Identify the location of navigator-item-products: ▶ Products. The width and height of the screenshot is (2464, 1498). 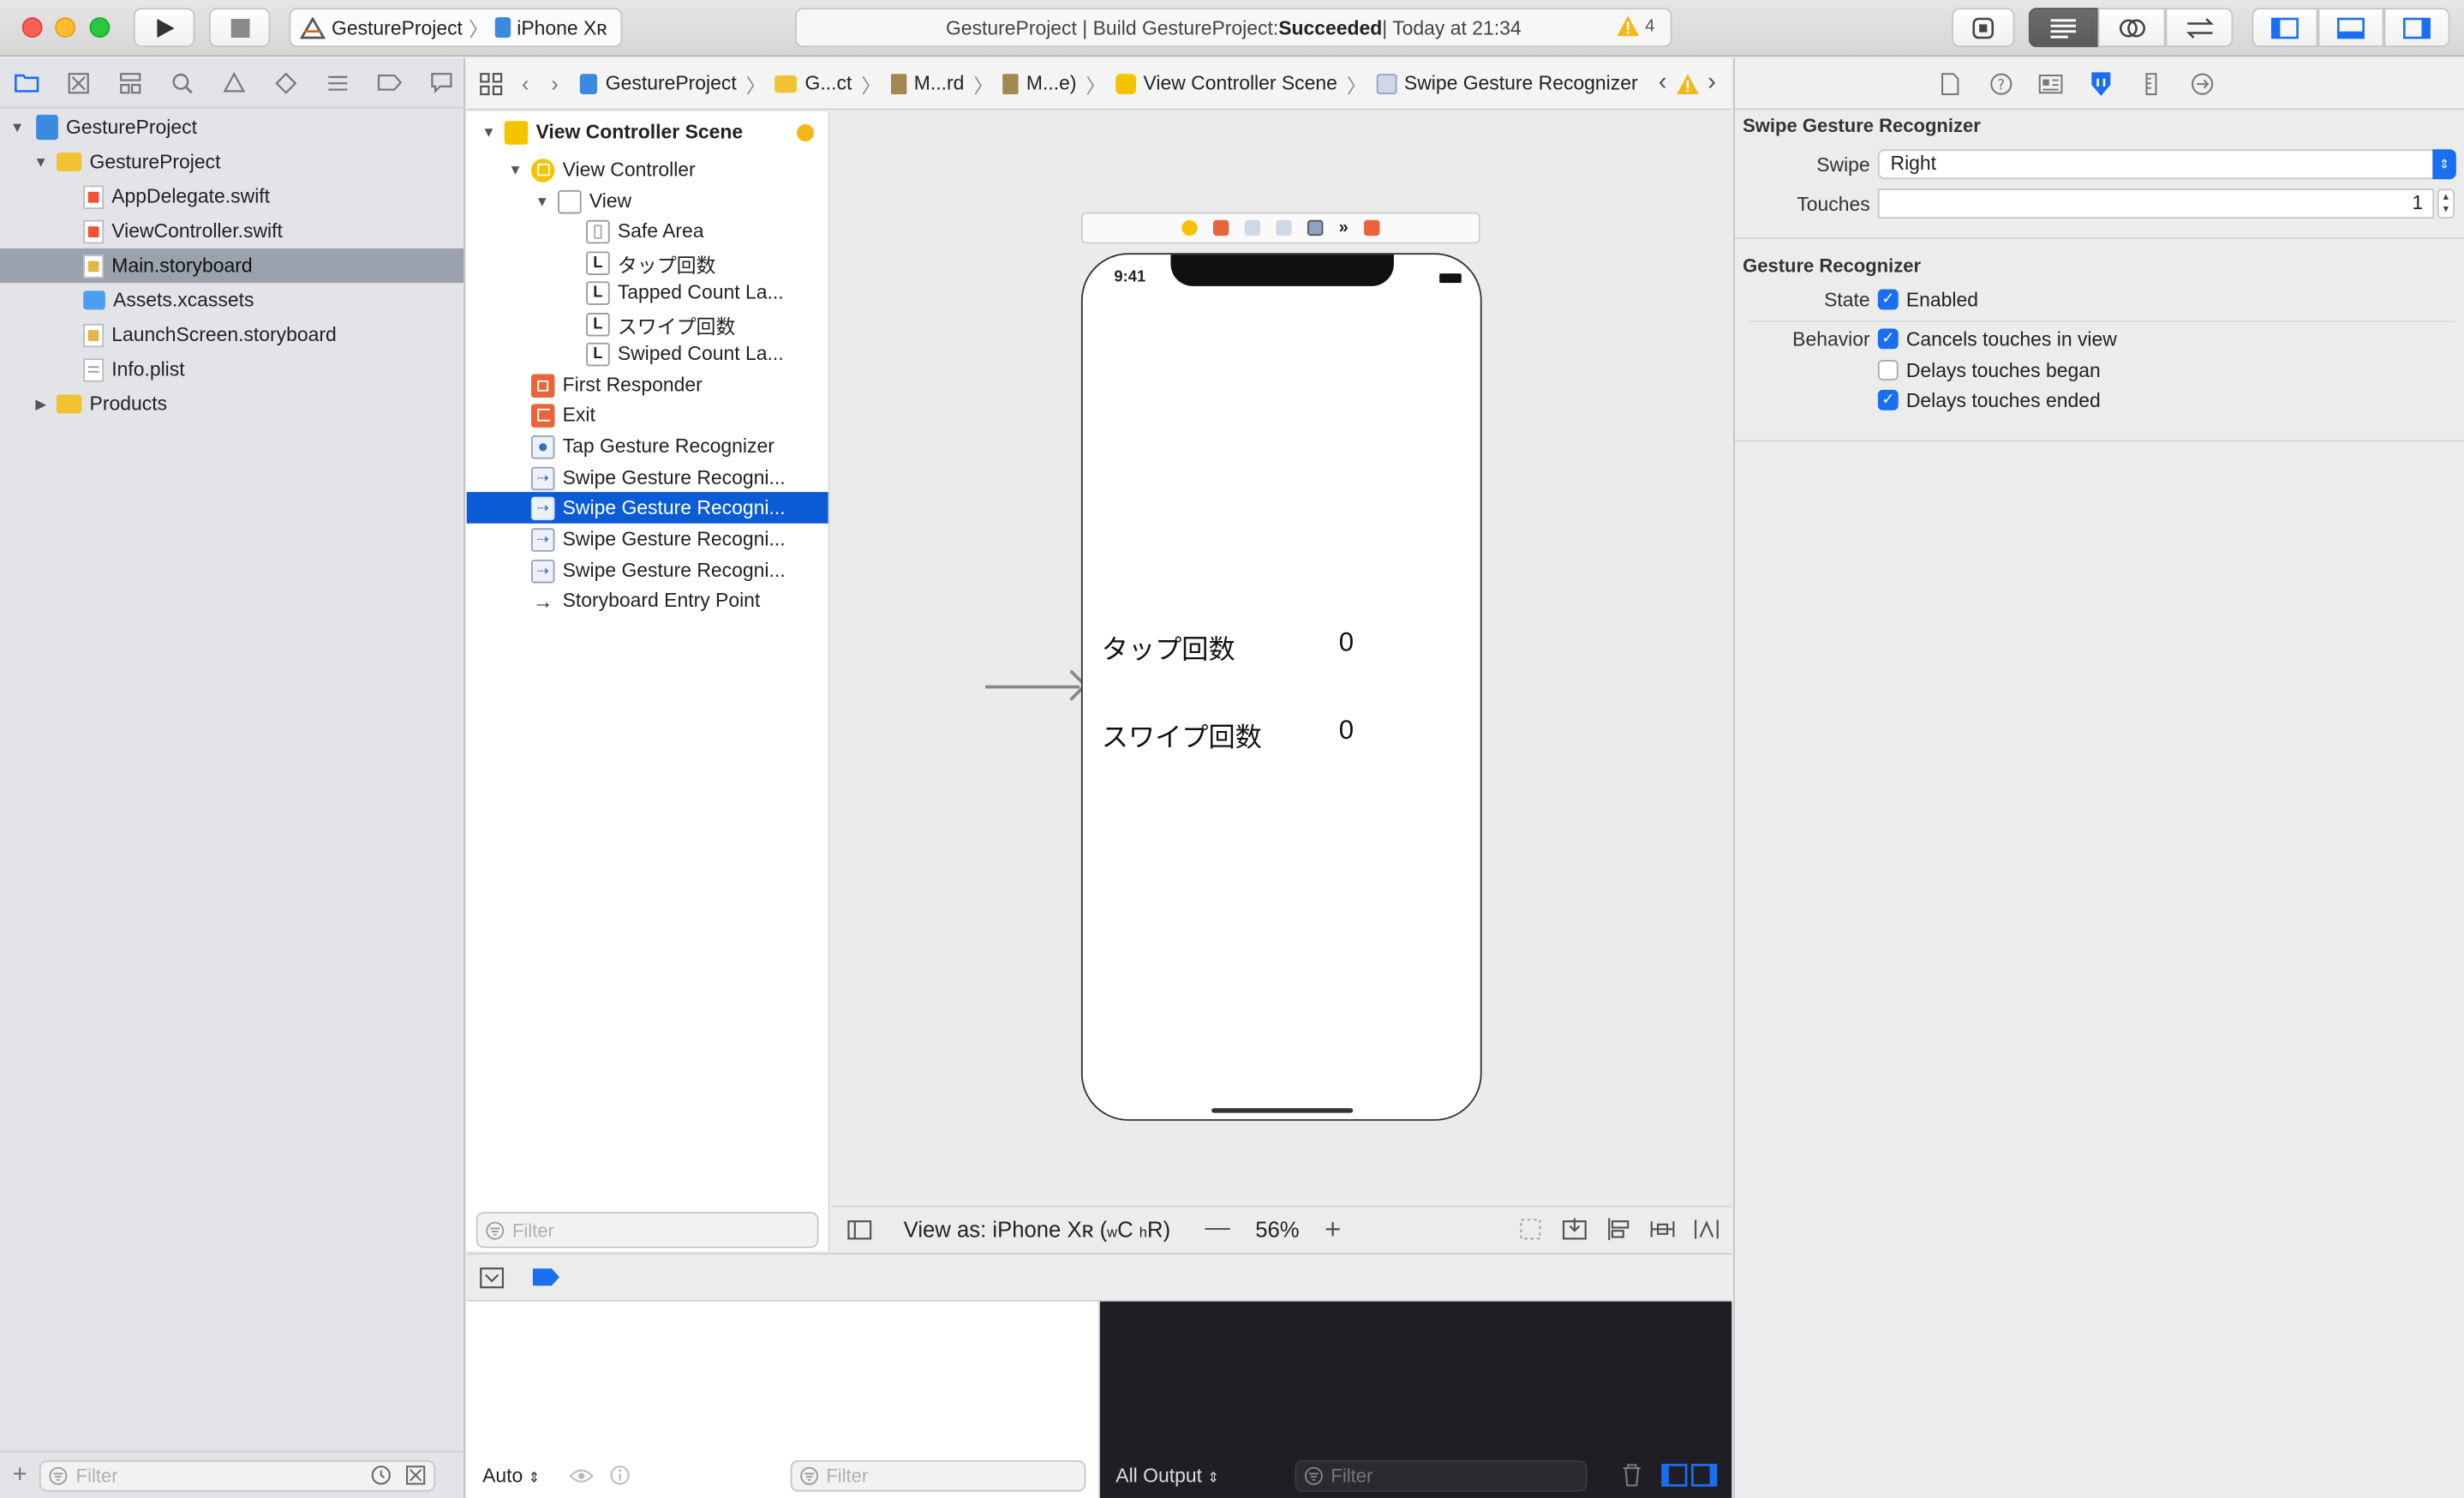
(231, 403).